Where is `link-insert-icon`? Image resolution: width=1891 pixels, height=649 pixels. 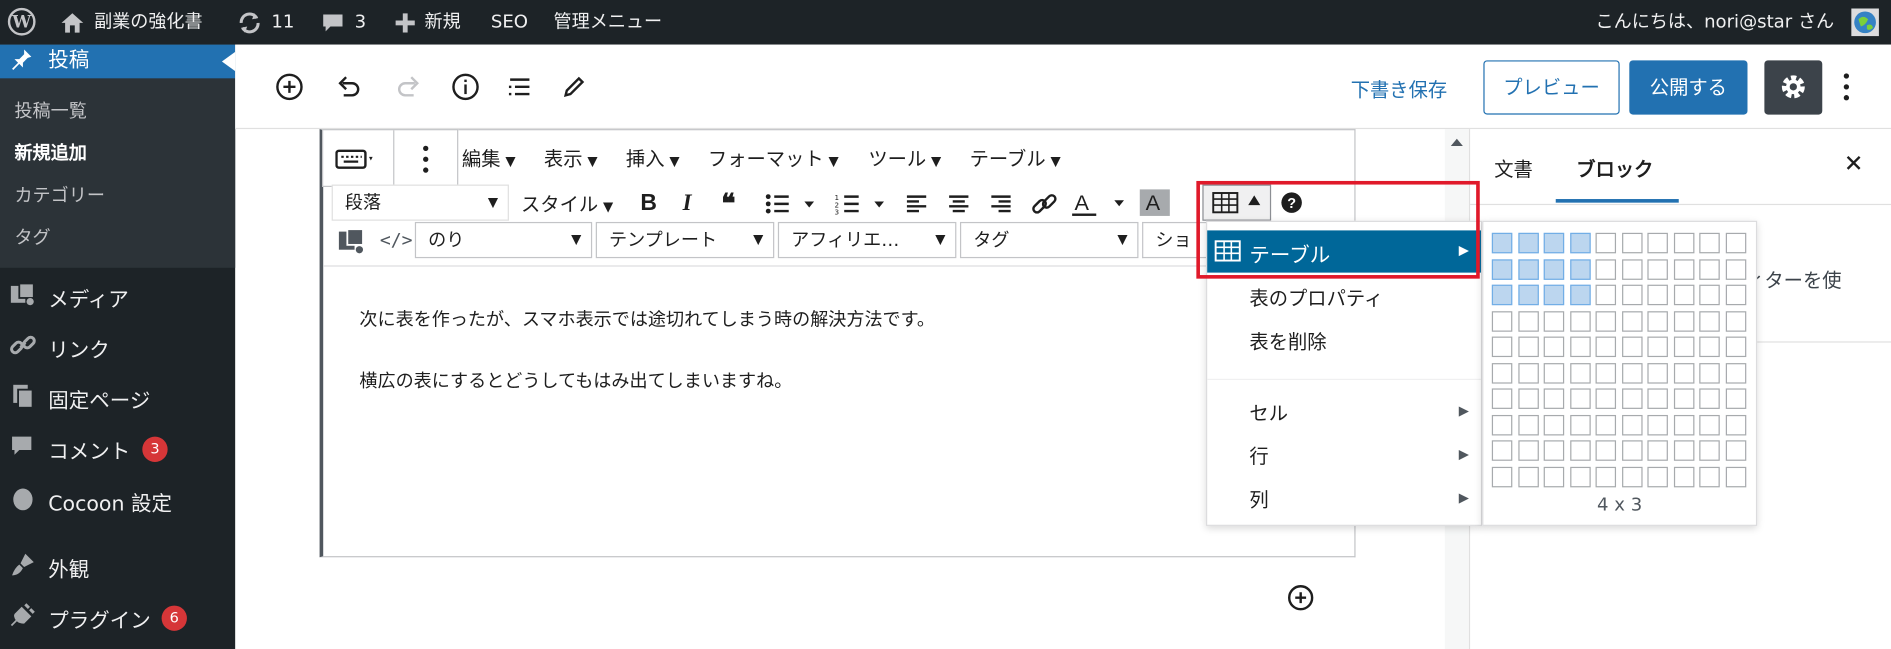
link-insert-icon is located at coordinates (1044, 203).